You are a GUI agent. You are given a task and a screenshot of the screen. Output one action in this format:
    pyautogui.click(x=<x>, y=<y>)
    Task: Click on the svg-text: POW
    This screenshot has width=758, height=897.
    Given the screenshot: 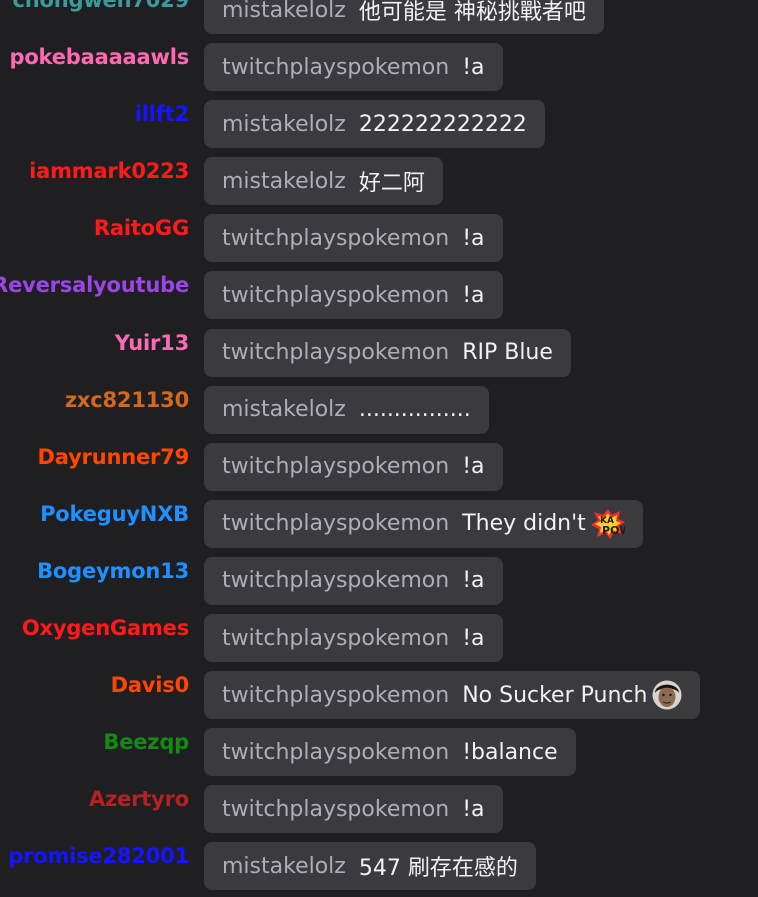 What is the action you would take?
    pyautogui.click(x=613, y=530)
    